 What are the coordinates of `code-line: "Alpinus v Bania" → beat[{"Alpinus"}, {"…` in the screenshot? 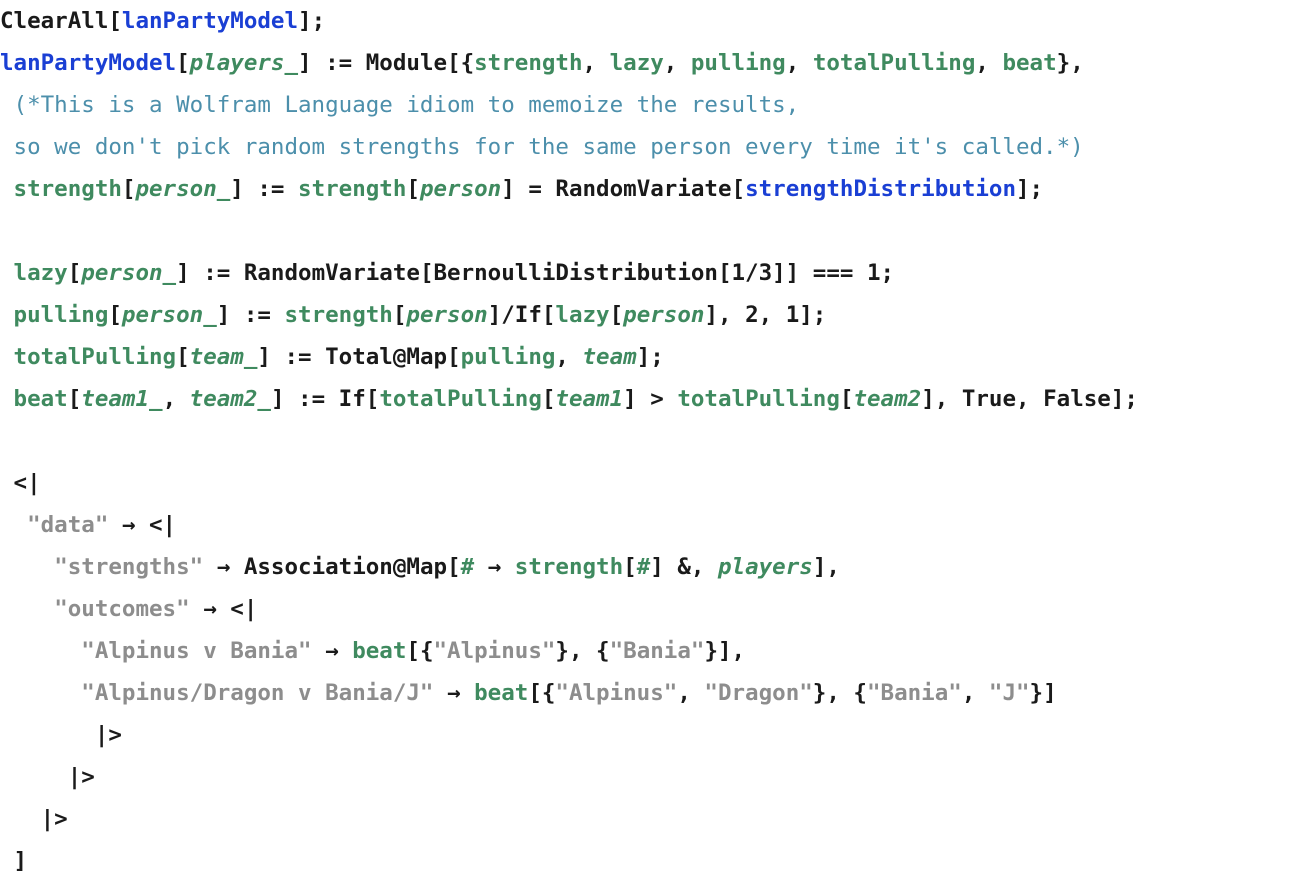 It's located at (645, 651).